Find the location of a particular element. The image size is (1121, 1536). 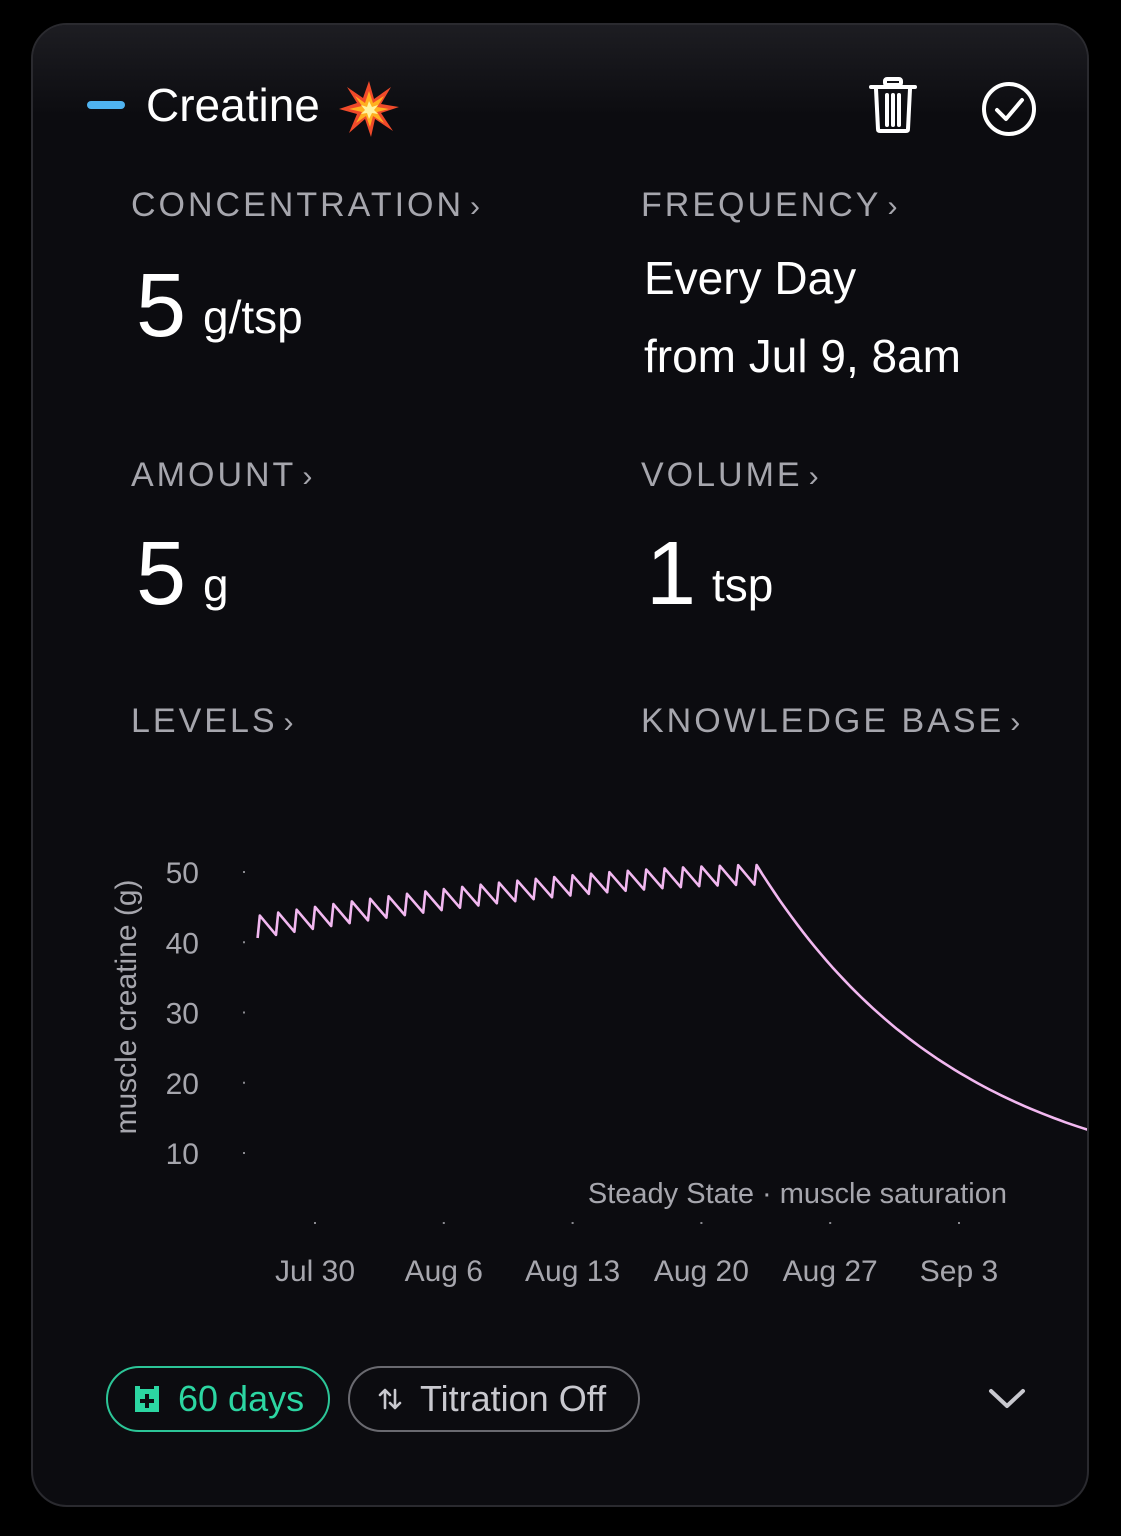

concentration-label: CONCENTRATION is located at coordinates (298, 205).